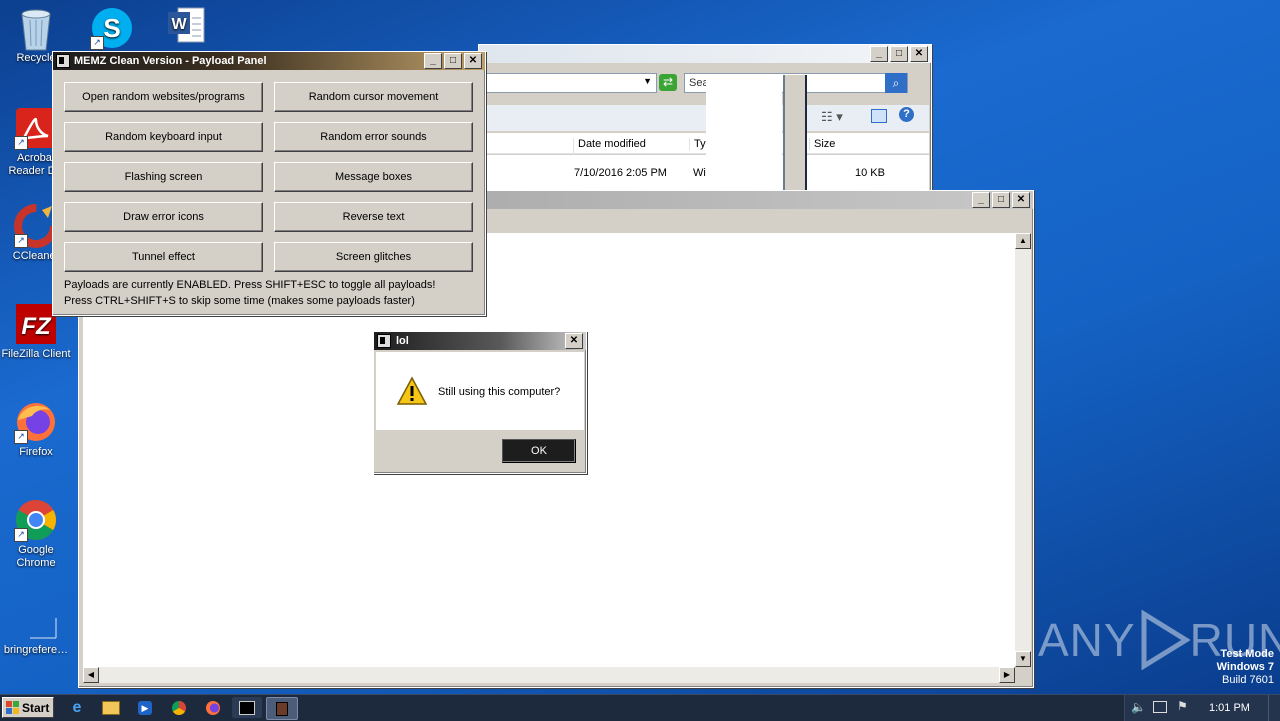 The width and height of the screenshot is (1280, 721). I want to click on taskbar-terminal-icon, so click(247, 707).